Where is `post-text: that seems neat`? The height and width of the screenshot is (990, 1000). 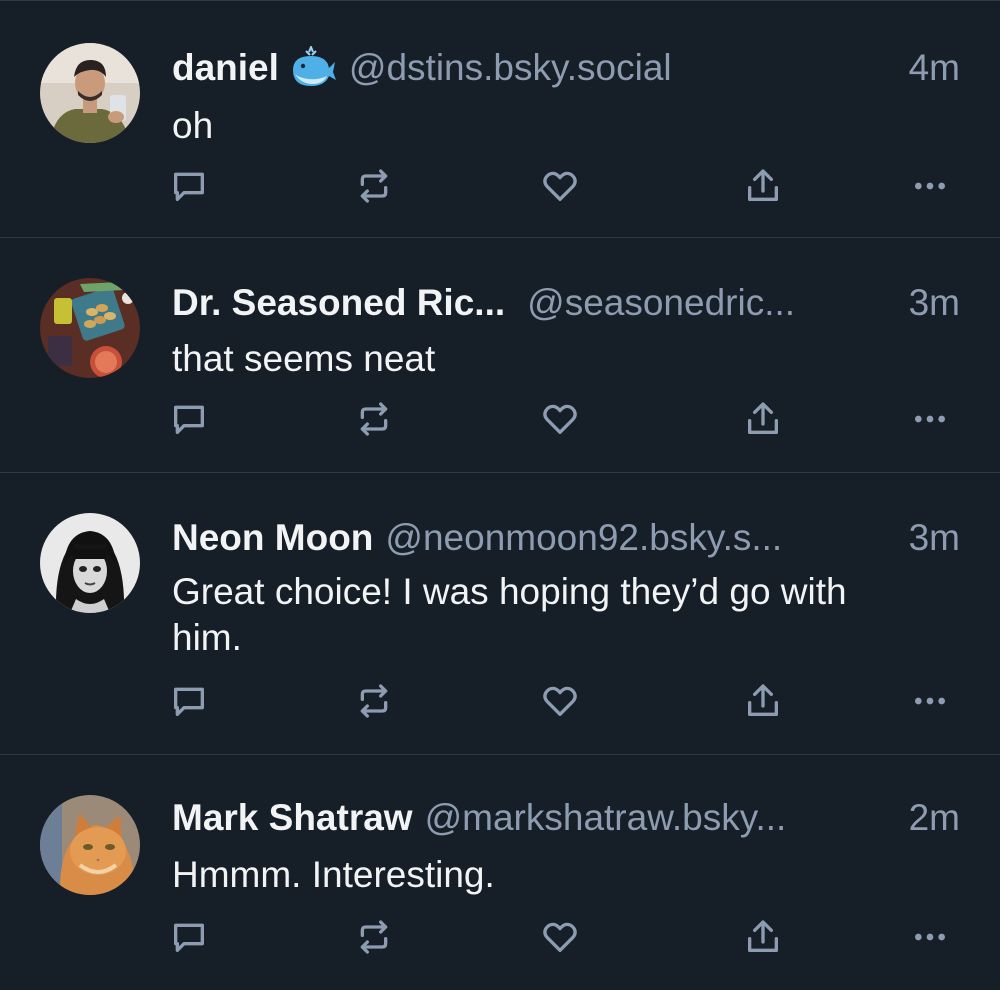
post-text: that seems neat is located at coordinates (304, 358).